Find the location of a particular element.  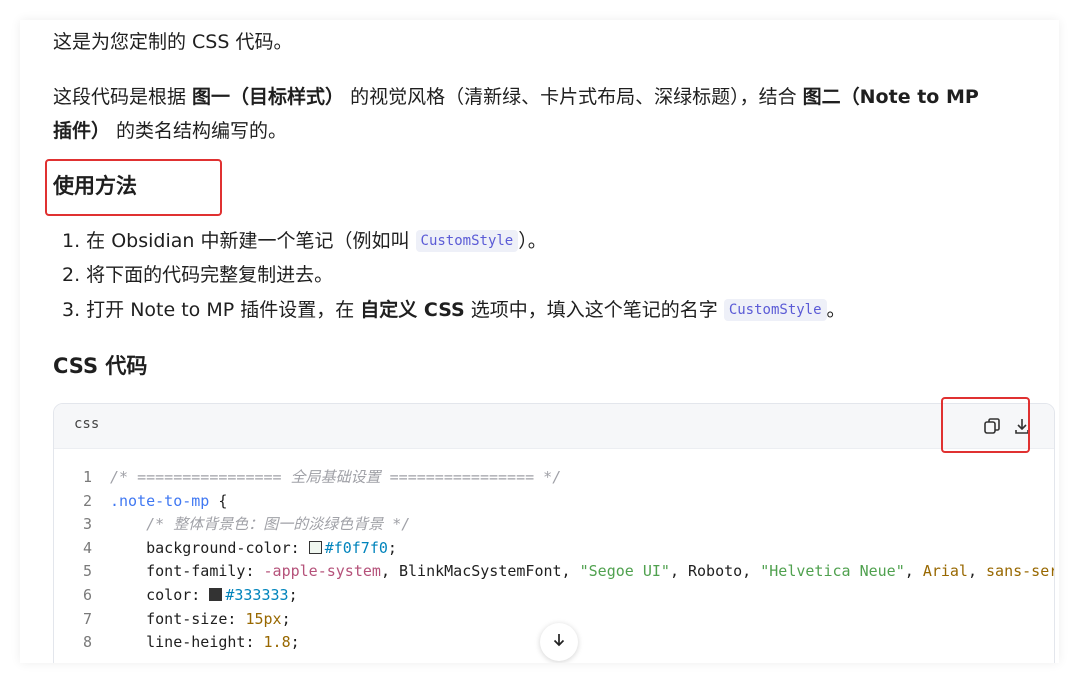

desc-part3: 的类名结构编写的。 is located at coordinates (199, 131).